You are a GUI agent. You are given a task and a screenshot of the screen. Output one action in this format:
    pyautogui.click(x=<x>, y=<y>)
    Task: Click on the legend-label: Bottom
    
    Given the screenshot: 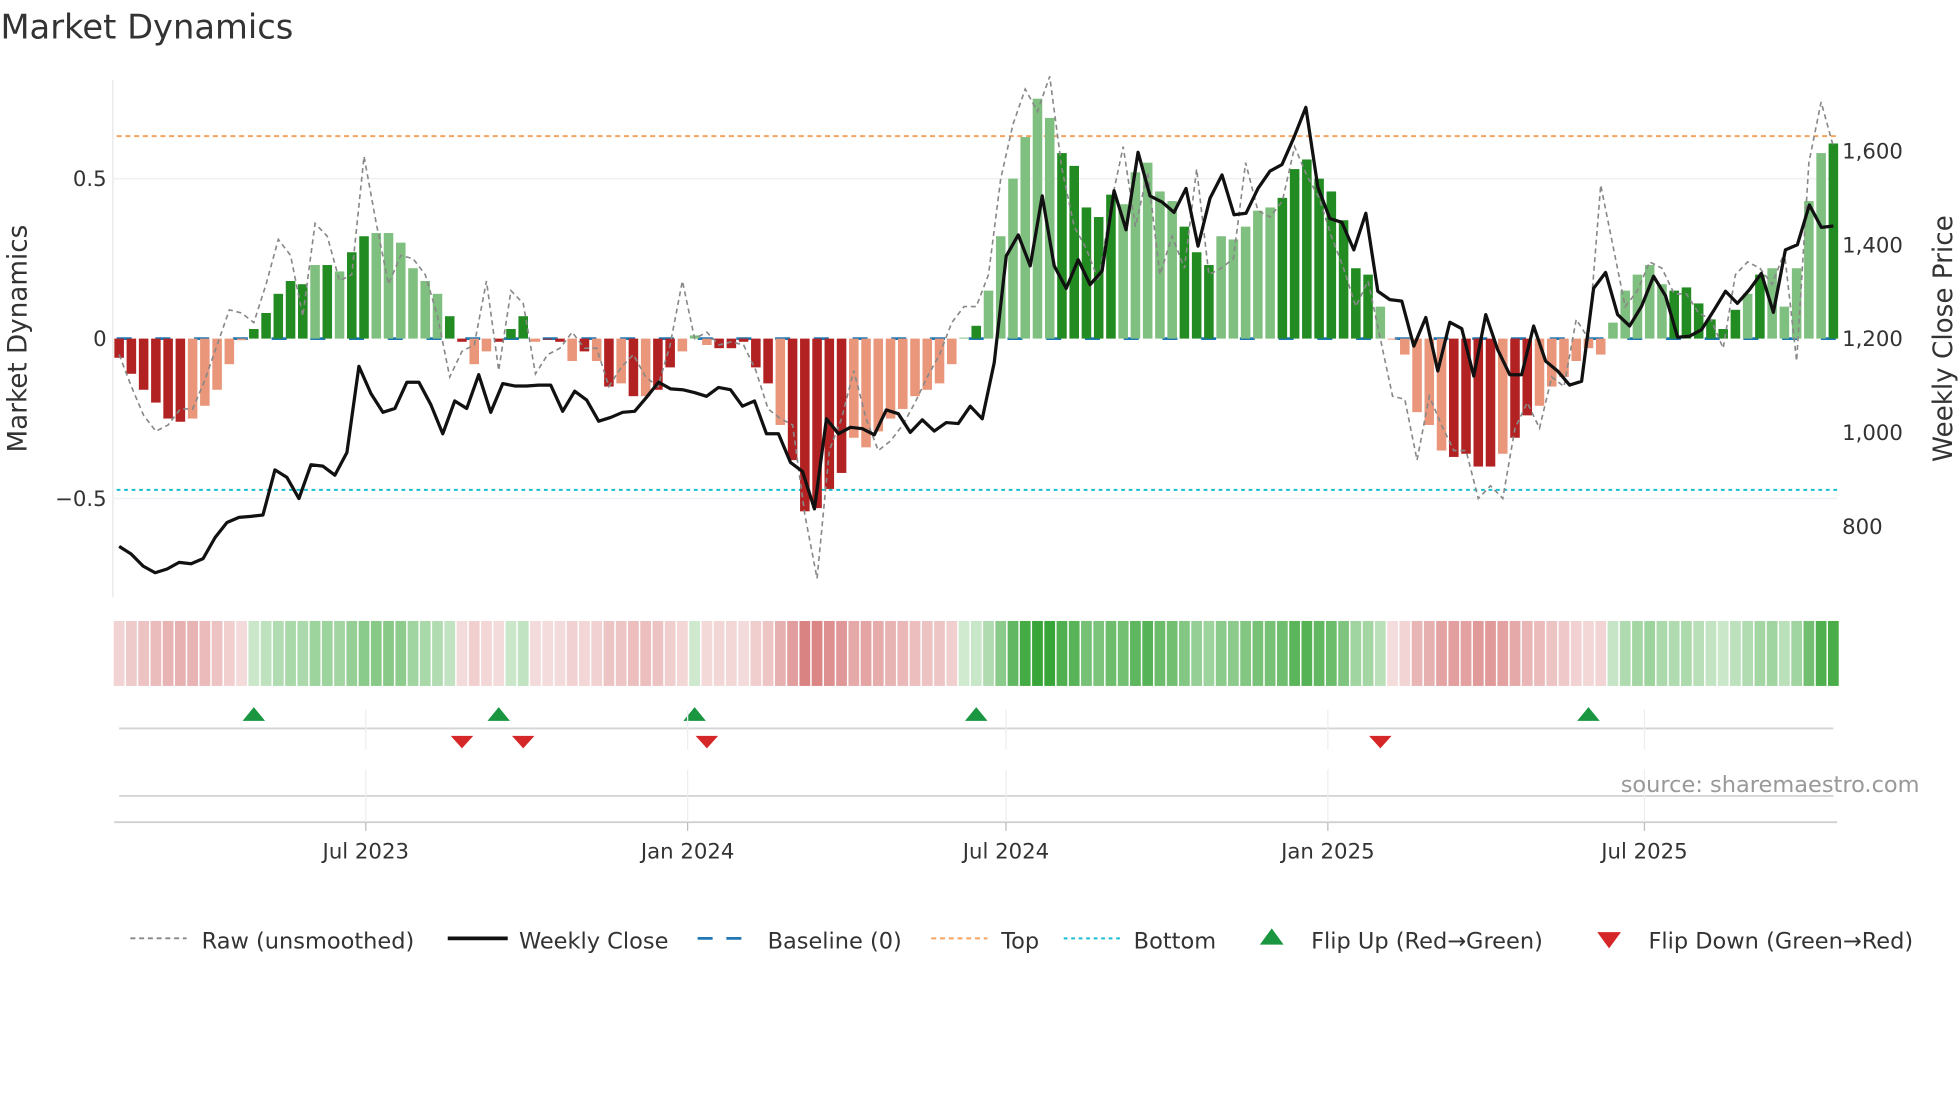 What is the action you would take?
    pyautogui.click(x=1175, y=941)
    